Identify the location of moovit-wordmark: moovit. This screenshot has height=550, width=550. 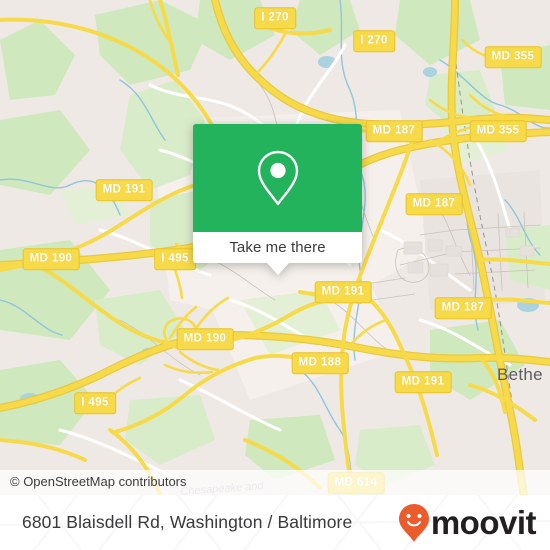
(483, 522).